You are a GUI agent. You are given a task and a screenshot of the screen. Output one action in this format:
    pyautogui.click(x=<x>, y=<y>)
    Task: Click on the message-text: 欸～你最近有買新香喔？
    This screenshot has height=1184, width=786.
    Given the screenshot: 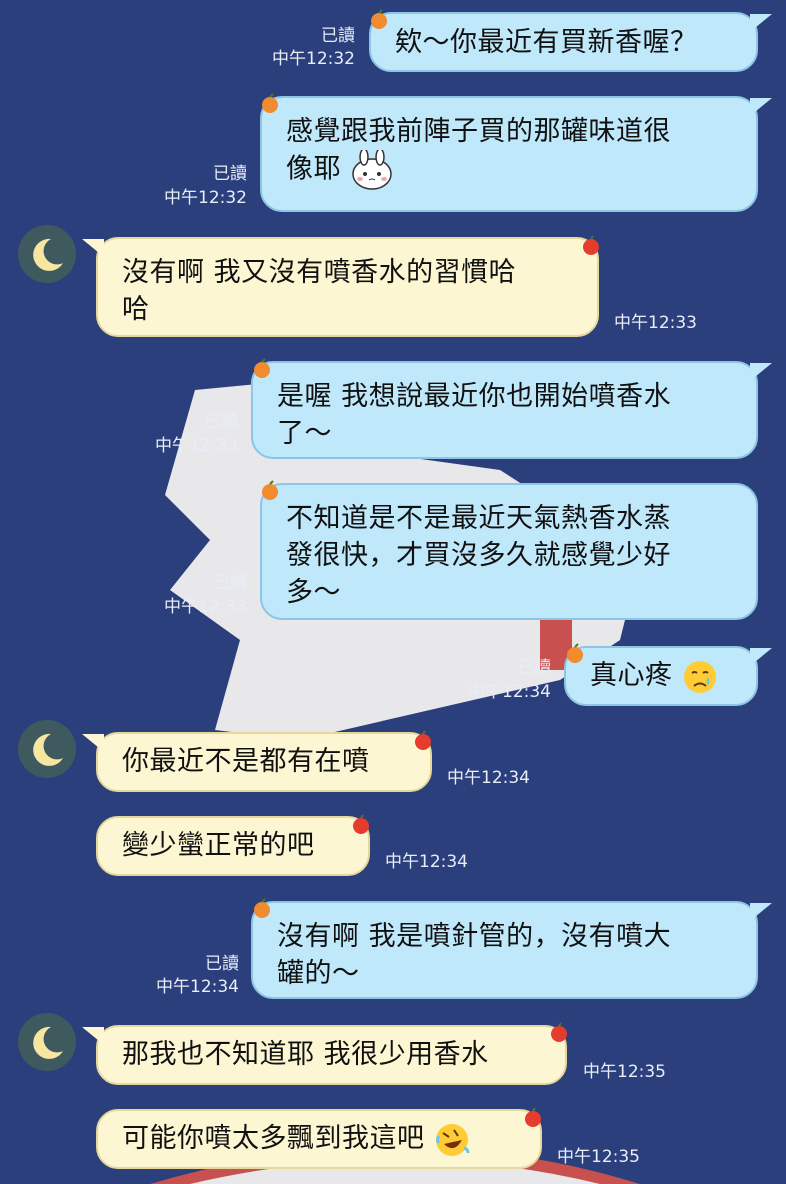 What is the action you would take?
    pyautogui.click(x=546, y=42)
    